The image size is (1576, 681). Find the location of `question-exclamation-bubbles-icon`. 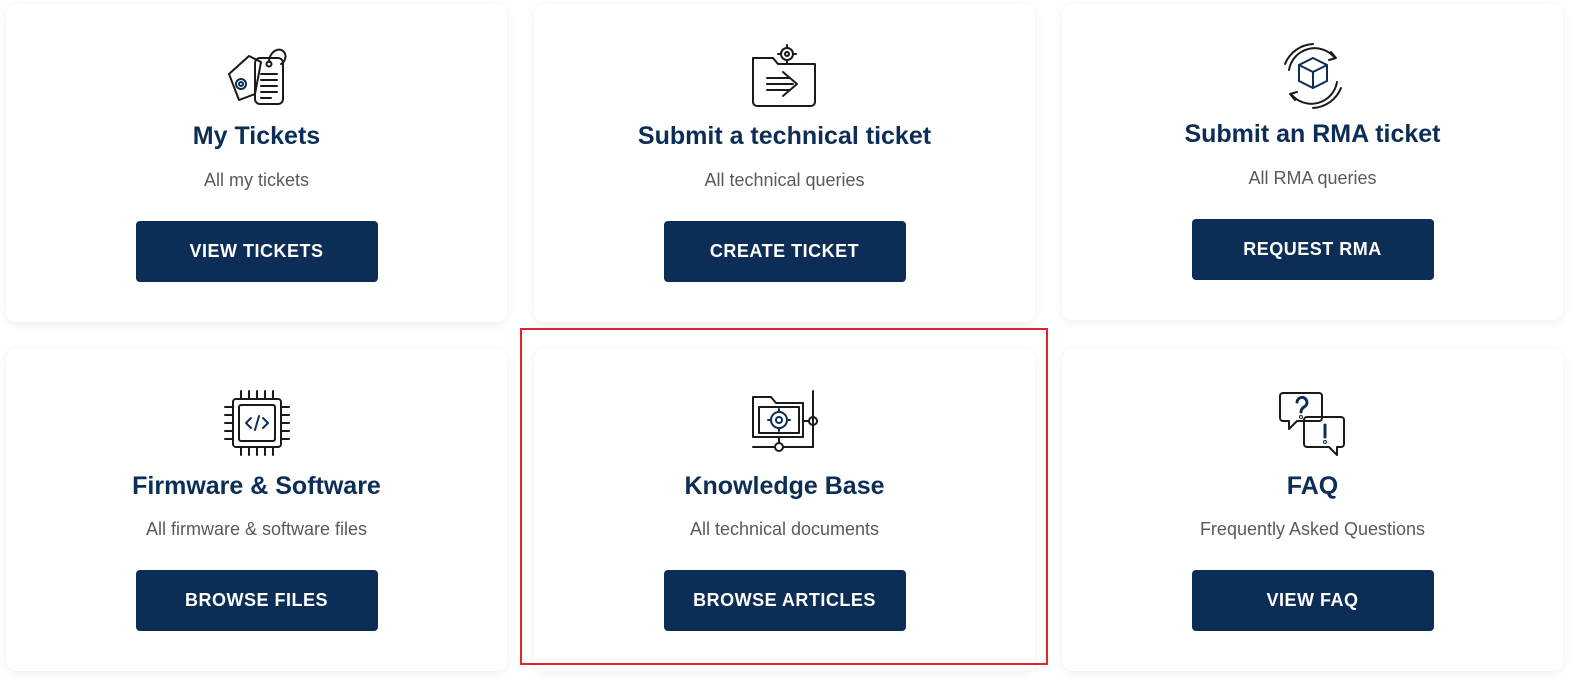

question-exclamation-bubbles-icon is located at coordinates (1313, 423).